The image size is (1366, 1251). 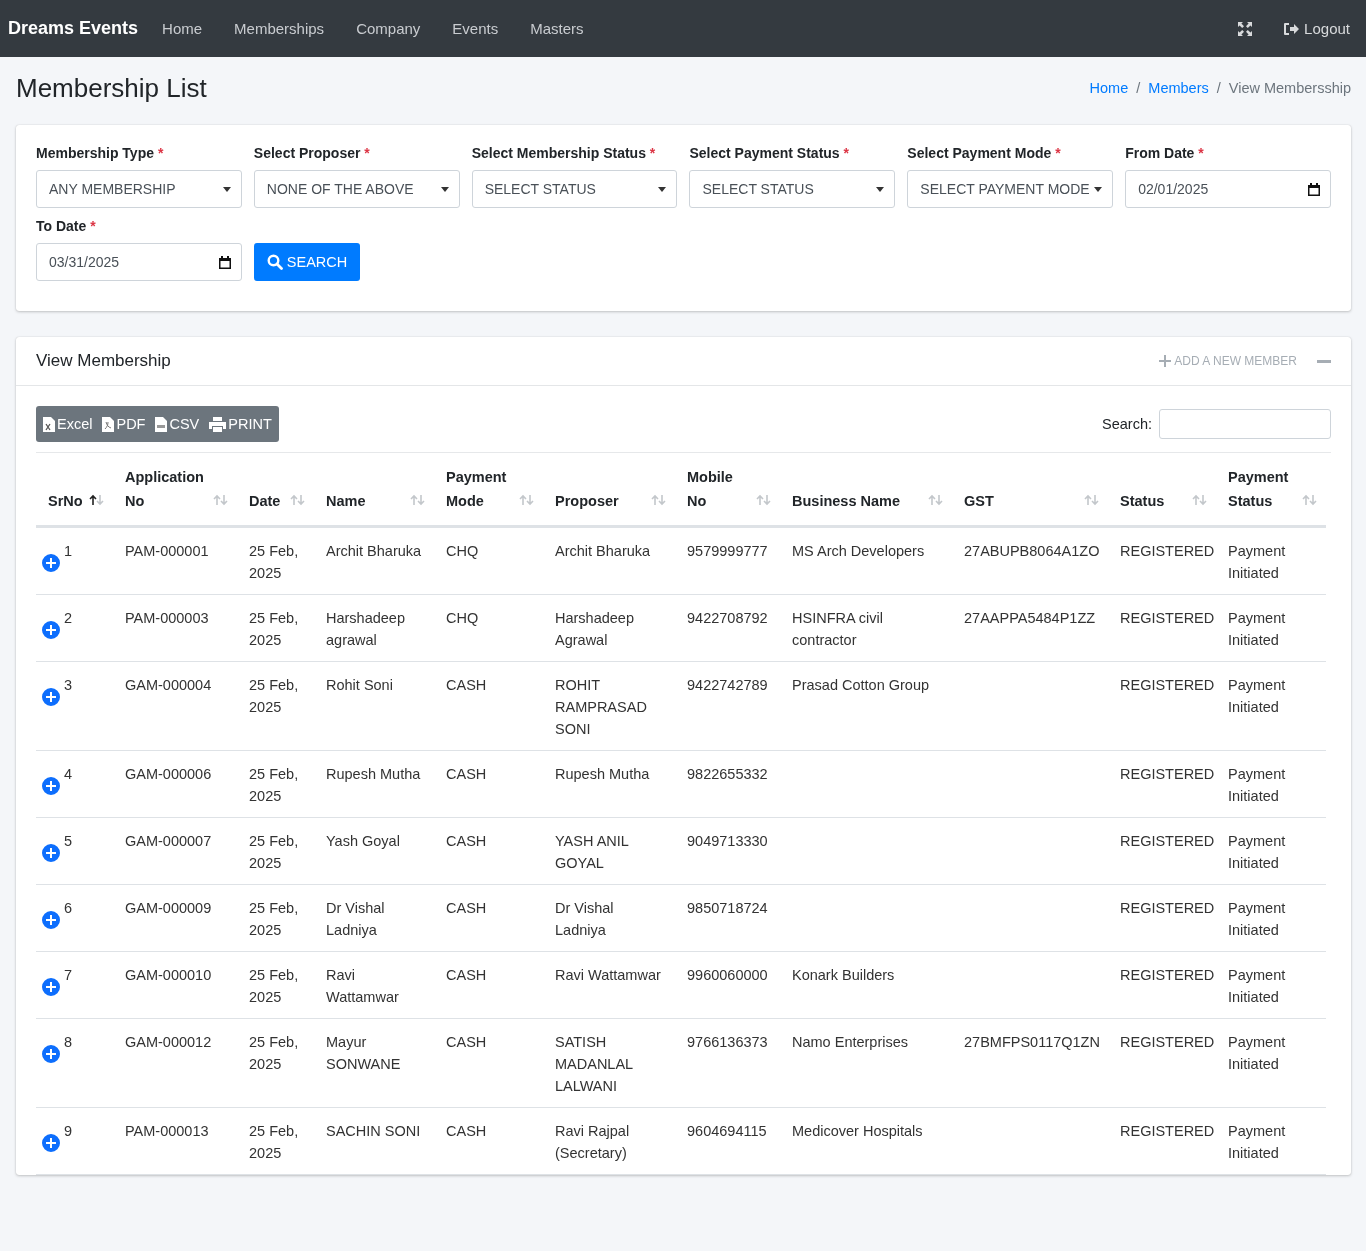 I want to click on field-label: From Date *, so click(x=1165, y=153).